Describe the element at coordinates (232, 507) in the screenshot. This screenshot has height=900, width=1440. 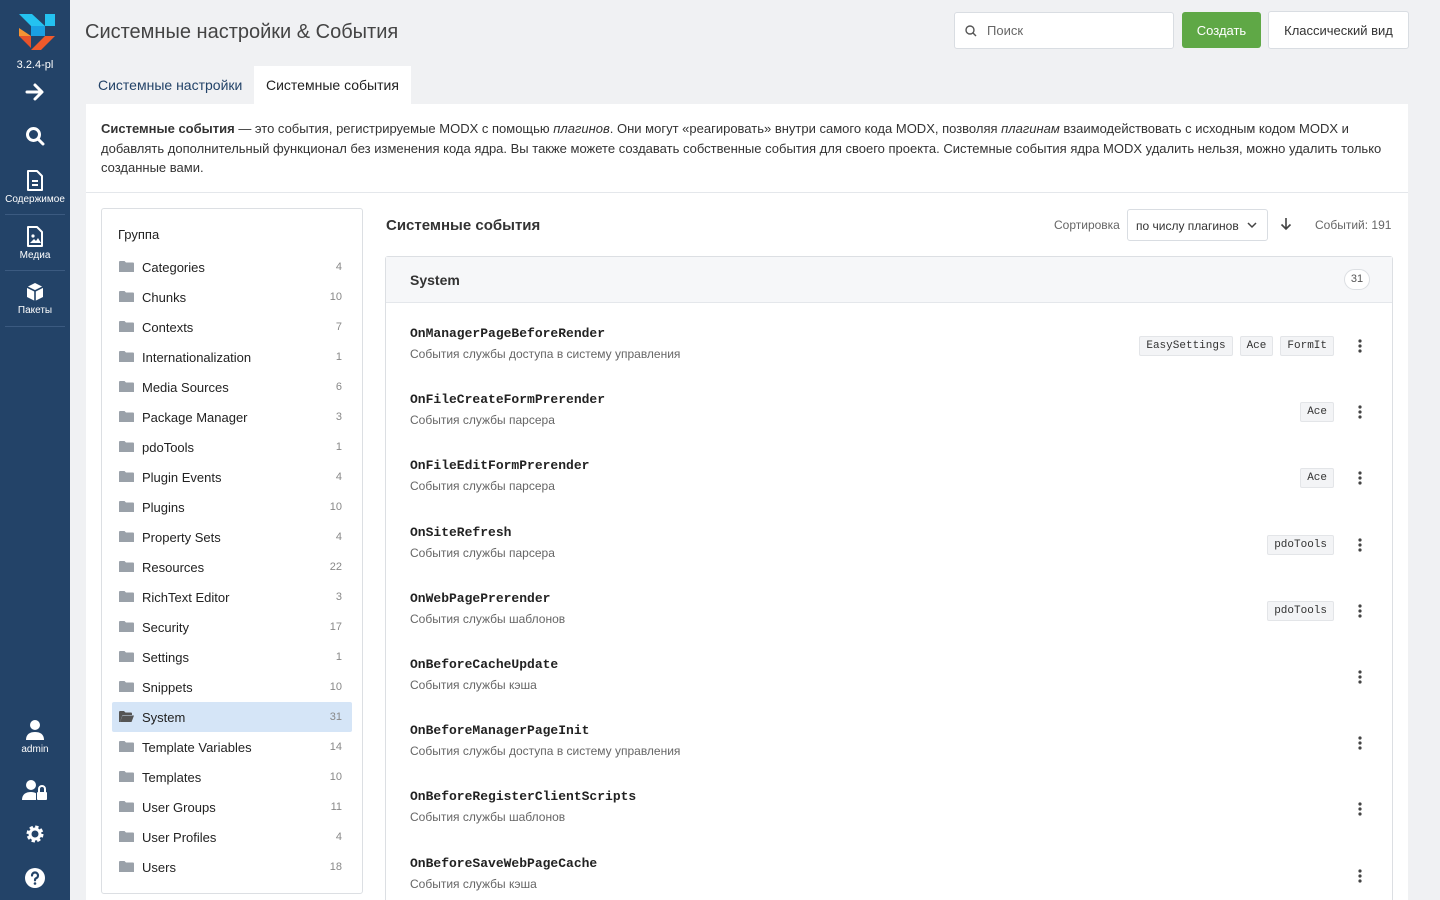
I see `group-item: Plugins 10` at that location.